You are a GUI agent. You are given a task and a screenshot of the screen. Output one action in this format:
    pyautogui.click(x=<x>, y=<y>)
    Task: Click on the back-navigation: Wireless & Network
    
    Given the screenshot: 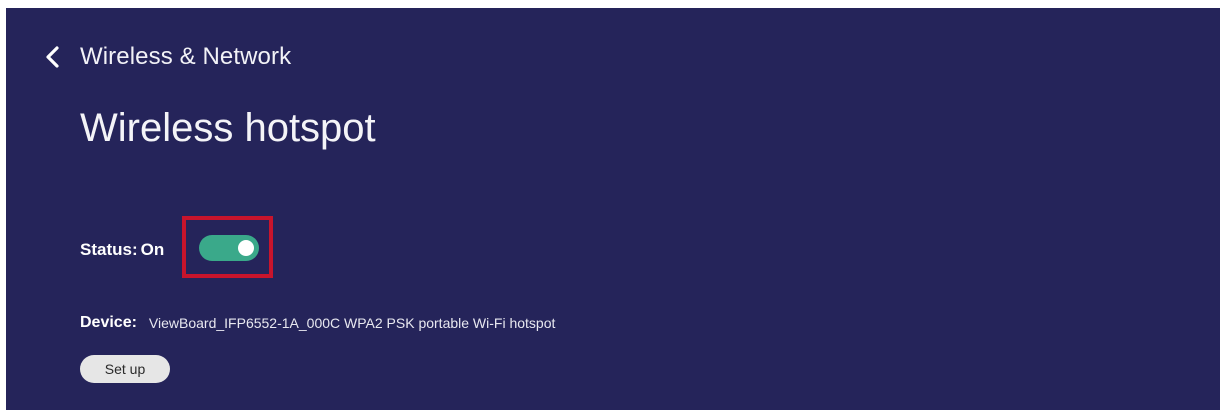 What is the action you would take?
    pyautogui.click(x=166, y=57)
    